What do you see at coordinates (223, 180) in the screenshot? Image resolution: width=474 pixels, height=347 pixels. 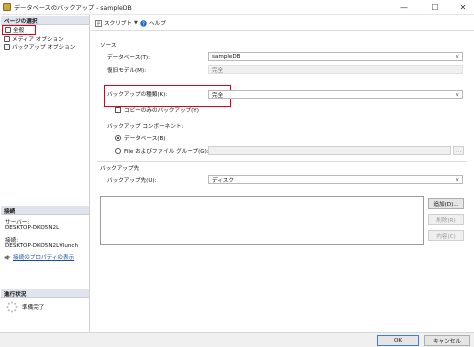 I see `backup-to-value: ディスク` at bounding box center [223, 180].